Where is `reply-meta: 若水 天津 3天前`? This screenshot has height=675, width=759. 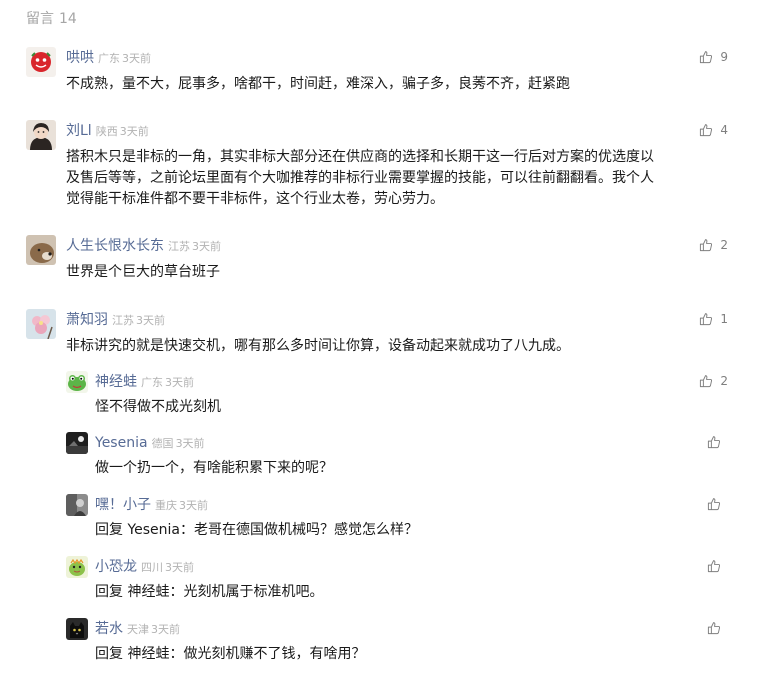 reply-meta: 若水 天津 3天前 is located at coordinates (137, 629).